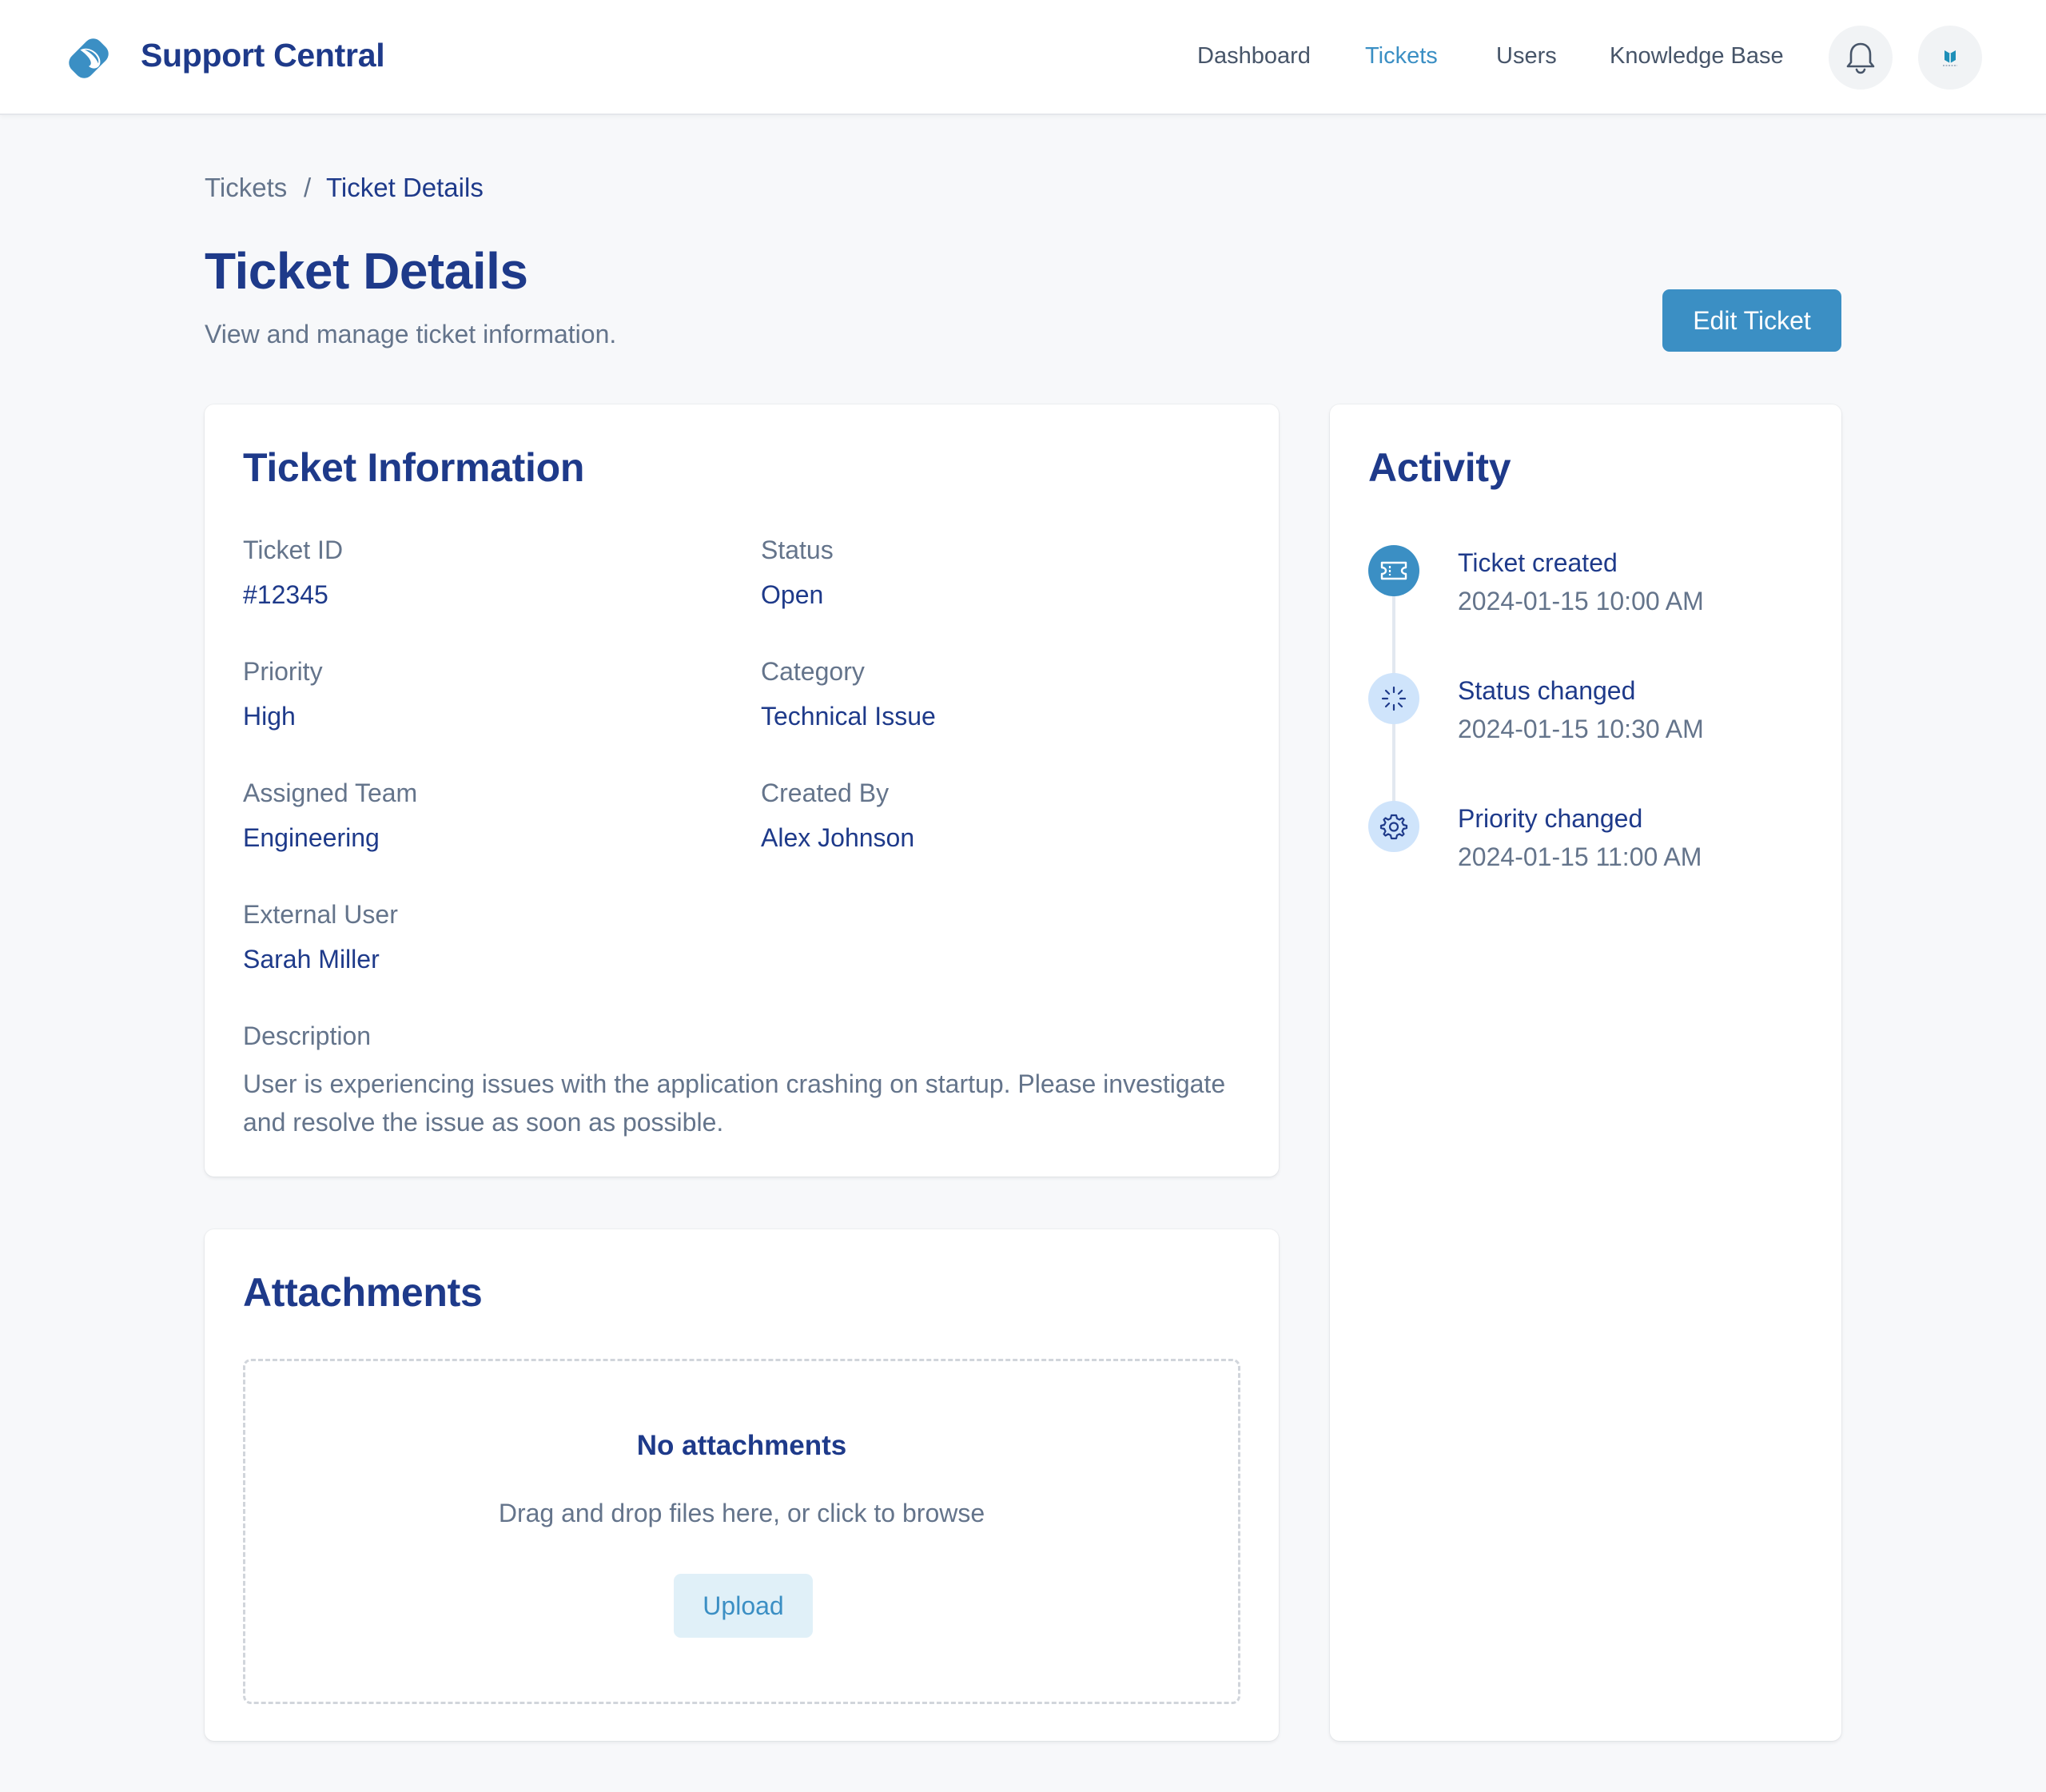  Describe the element at coordinates (311, 959) in the screenshot. I see `external-user-value: Sarah Miller` at that location.